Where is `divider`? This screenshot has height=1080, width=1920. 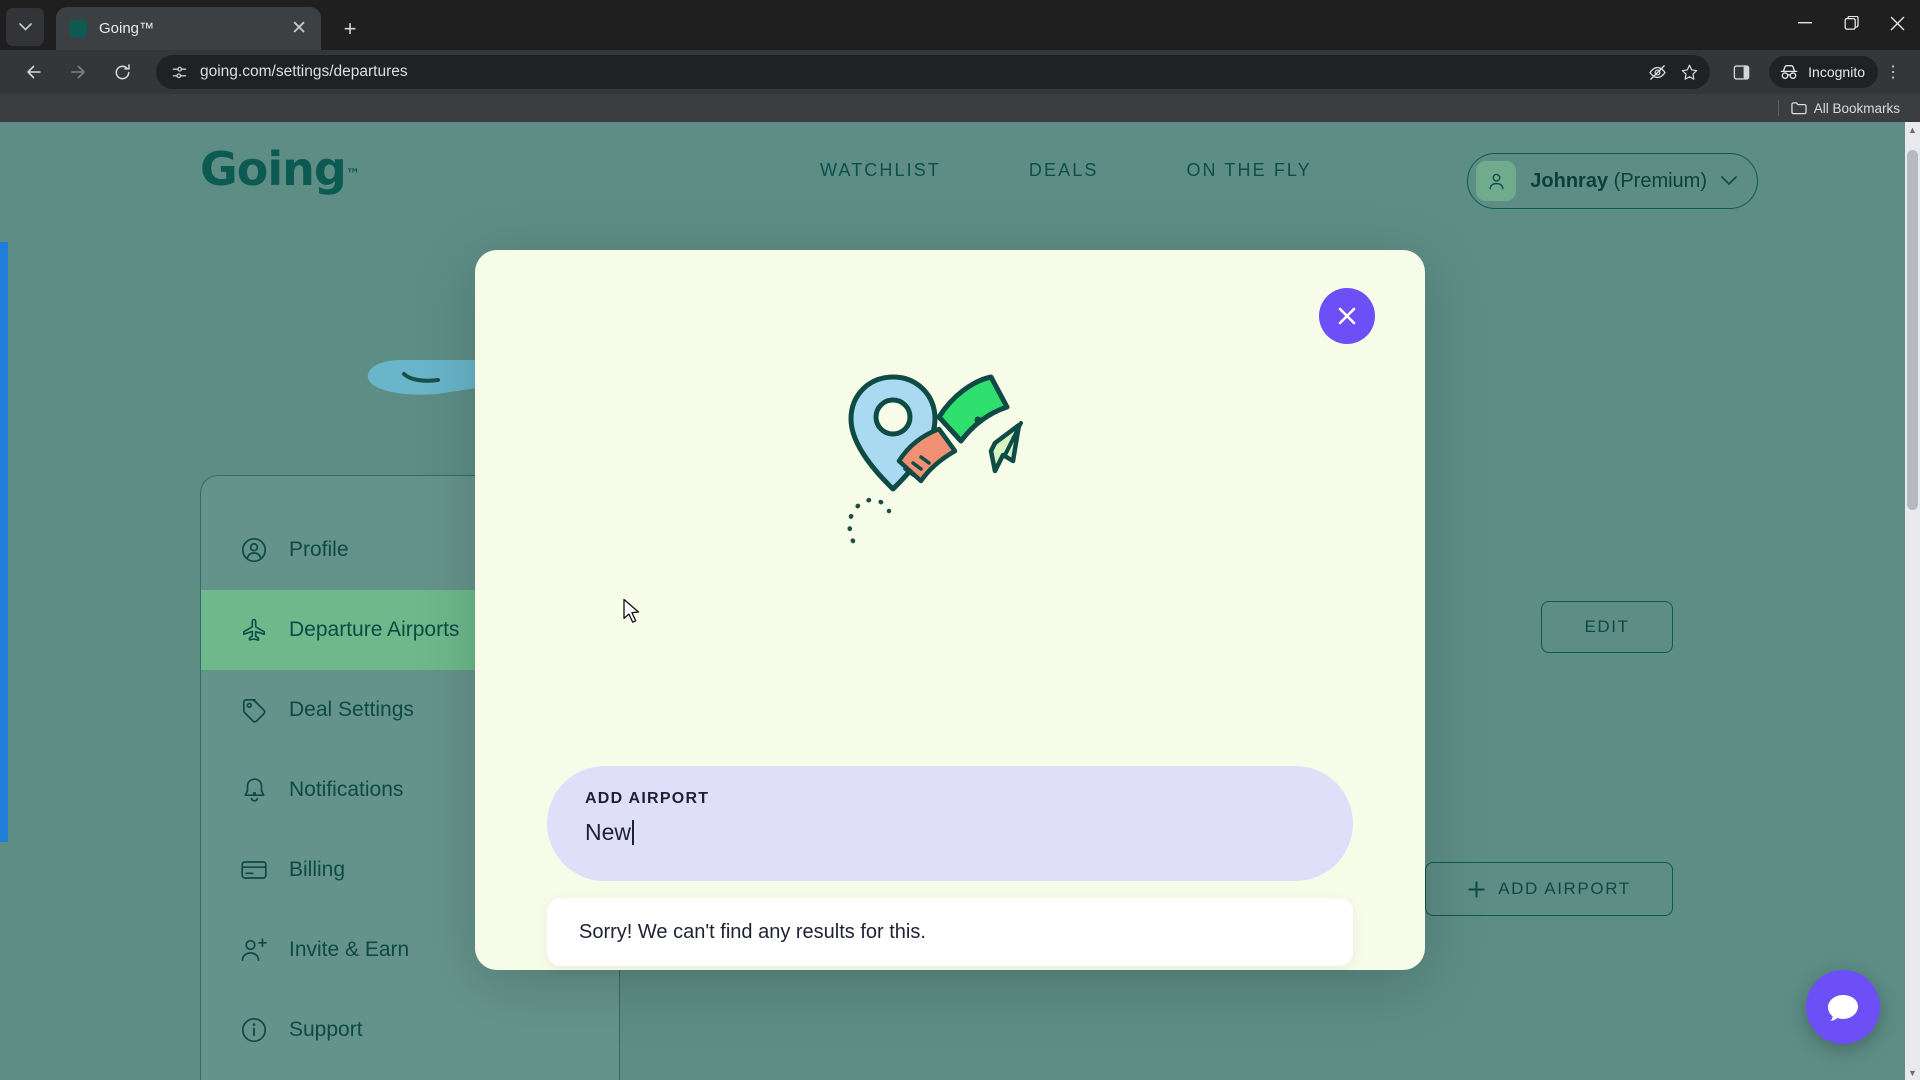 divider is located at coordinates (1778, 108).